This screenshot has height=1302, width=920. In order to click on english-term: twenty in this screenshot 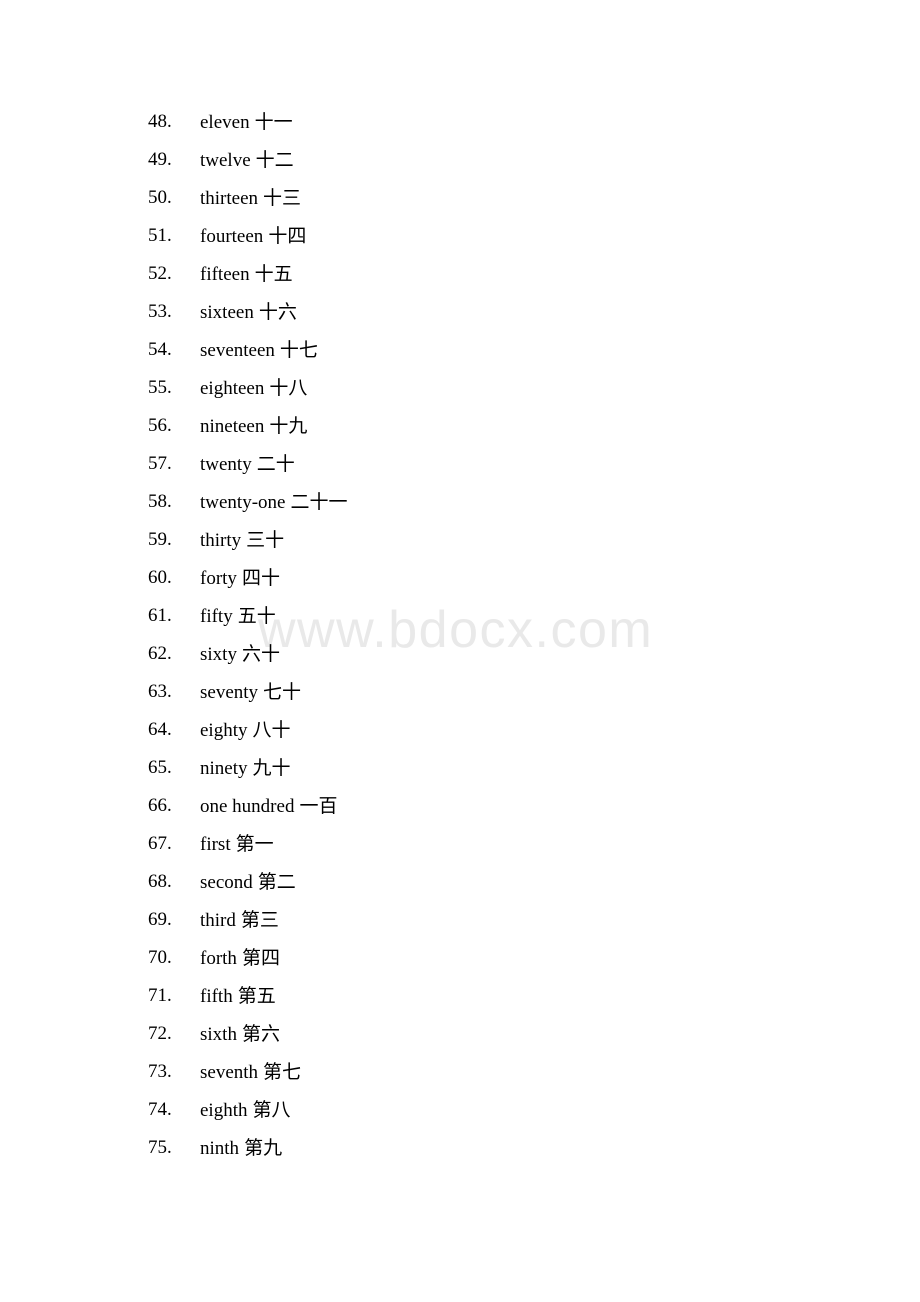, I will do `click(226, 464)`.